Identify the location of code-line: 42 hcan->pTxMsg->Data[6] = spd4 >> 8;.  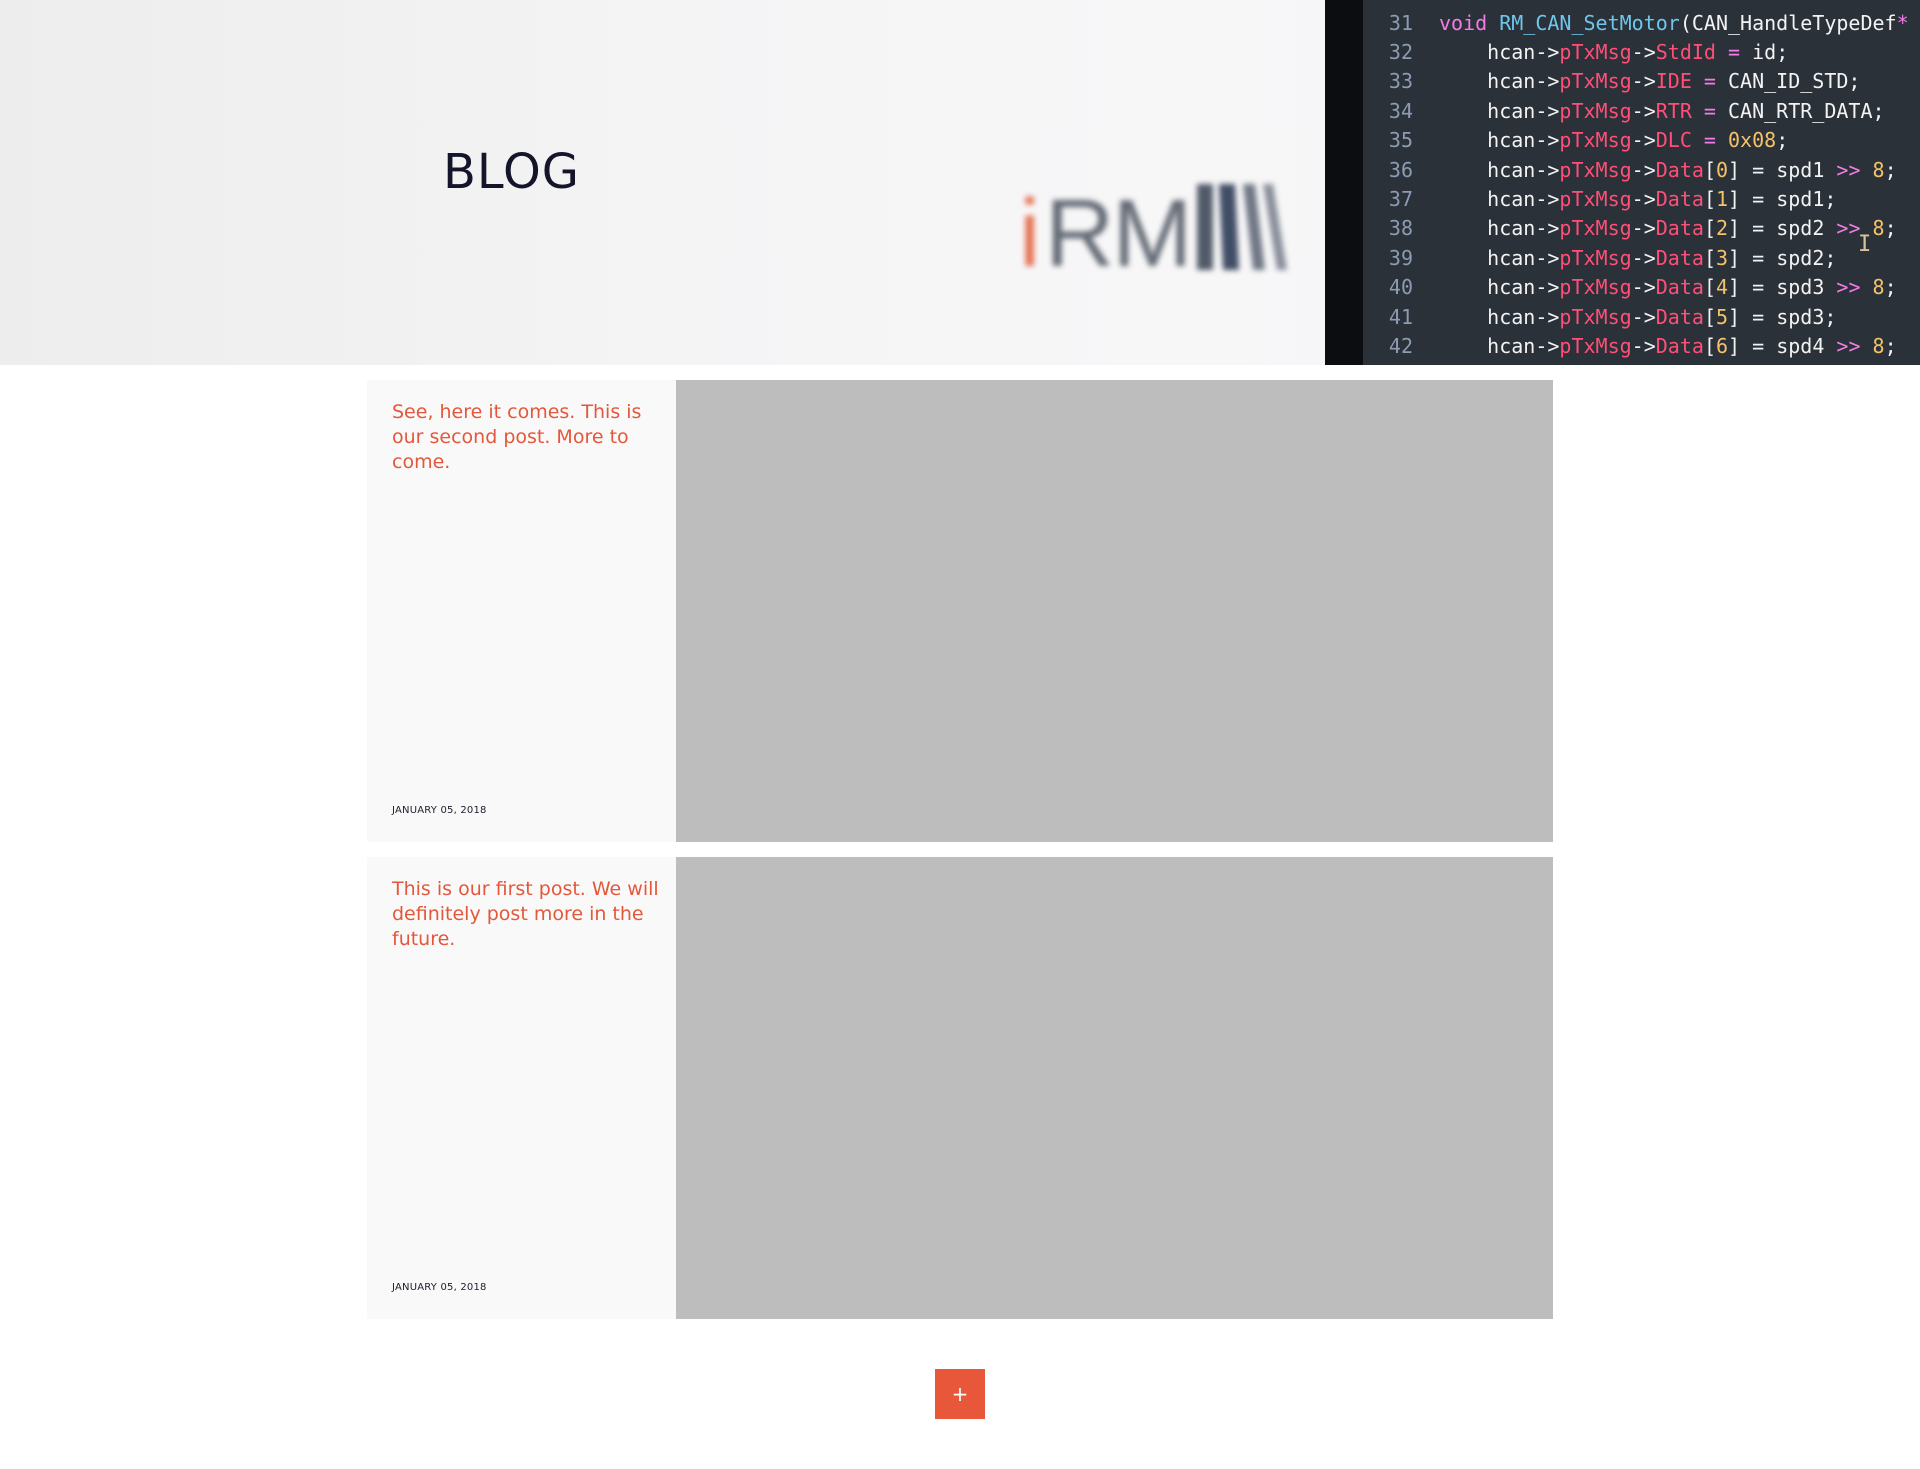
(1641, 346).